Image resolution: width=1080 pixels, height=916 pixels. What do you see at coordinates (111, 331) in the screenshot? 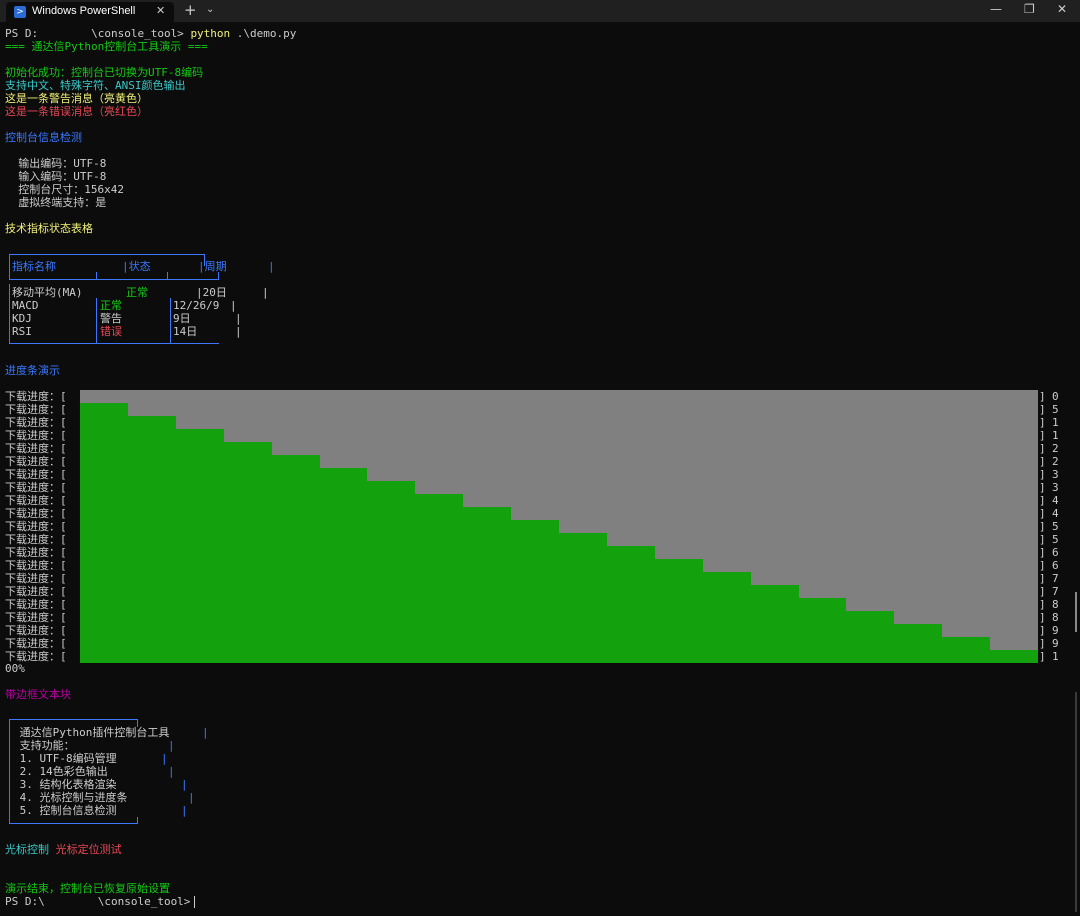
I see `table-cell-status: 错误` at bounding box center [111, 331].